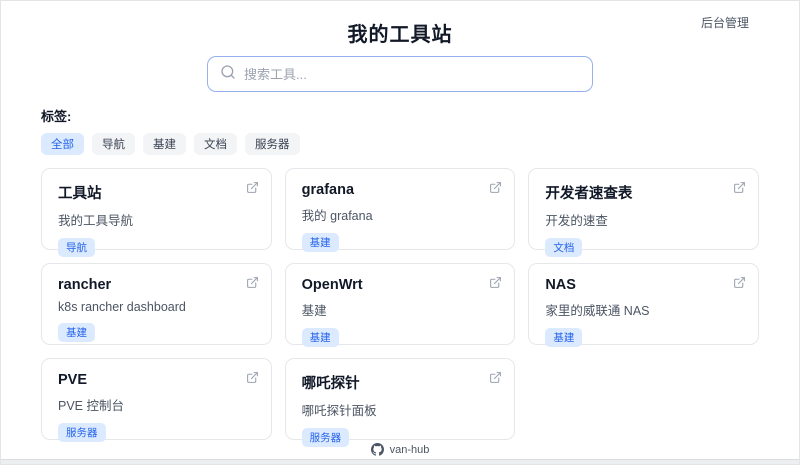  Describe the element at coordinates (400, 461) in the screenshot. I see `bottom-strip` at that location.